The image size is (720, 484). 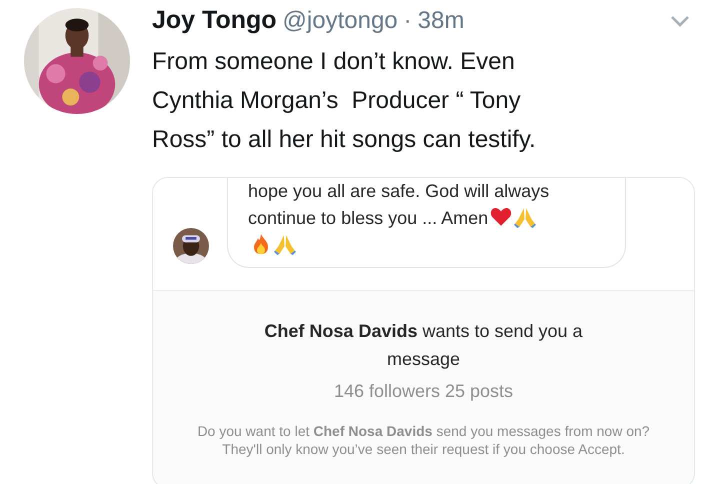 What do you see at coordinates (399, 191) in the screenshot?
I see `message-text: hope you all are safe. God will always` at bounding box center [399, 191].